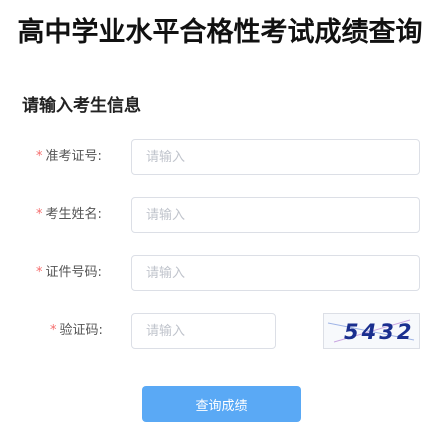 The image size is (440, 428). I want to click on captcha-label-text: 验证码:, so click(81, 330).